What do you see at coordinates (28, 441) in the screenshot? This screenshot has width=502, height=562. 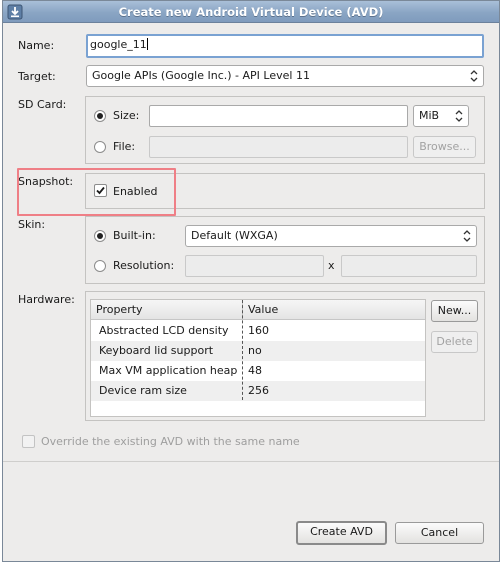 I see `override-checkbox` at bounding box center [28, 441].